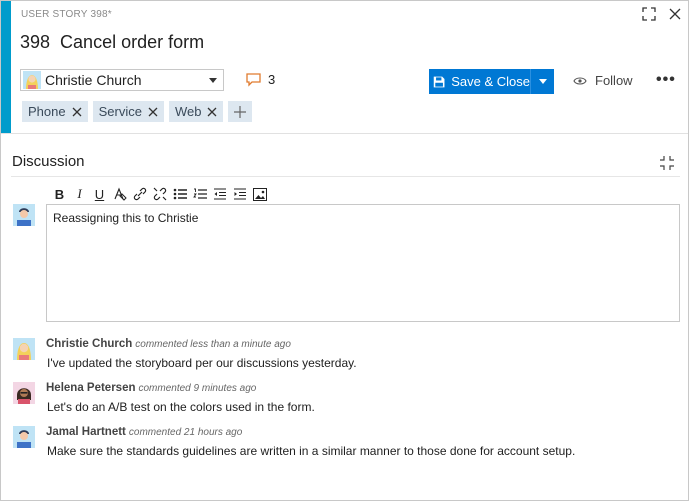 The width and height of the screenshot is (689, 501). Describe the element at coordinates (59, 194) in the screenshot. I see `bold-button: B` at that location.